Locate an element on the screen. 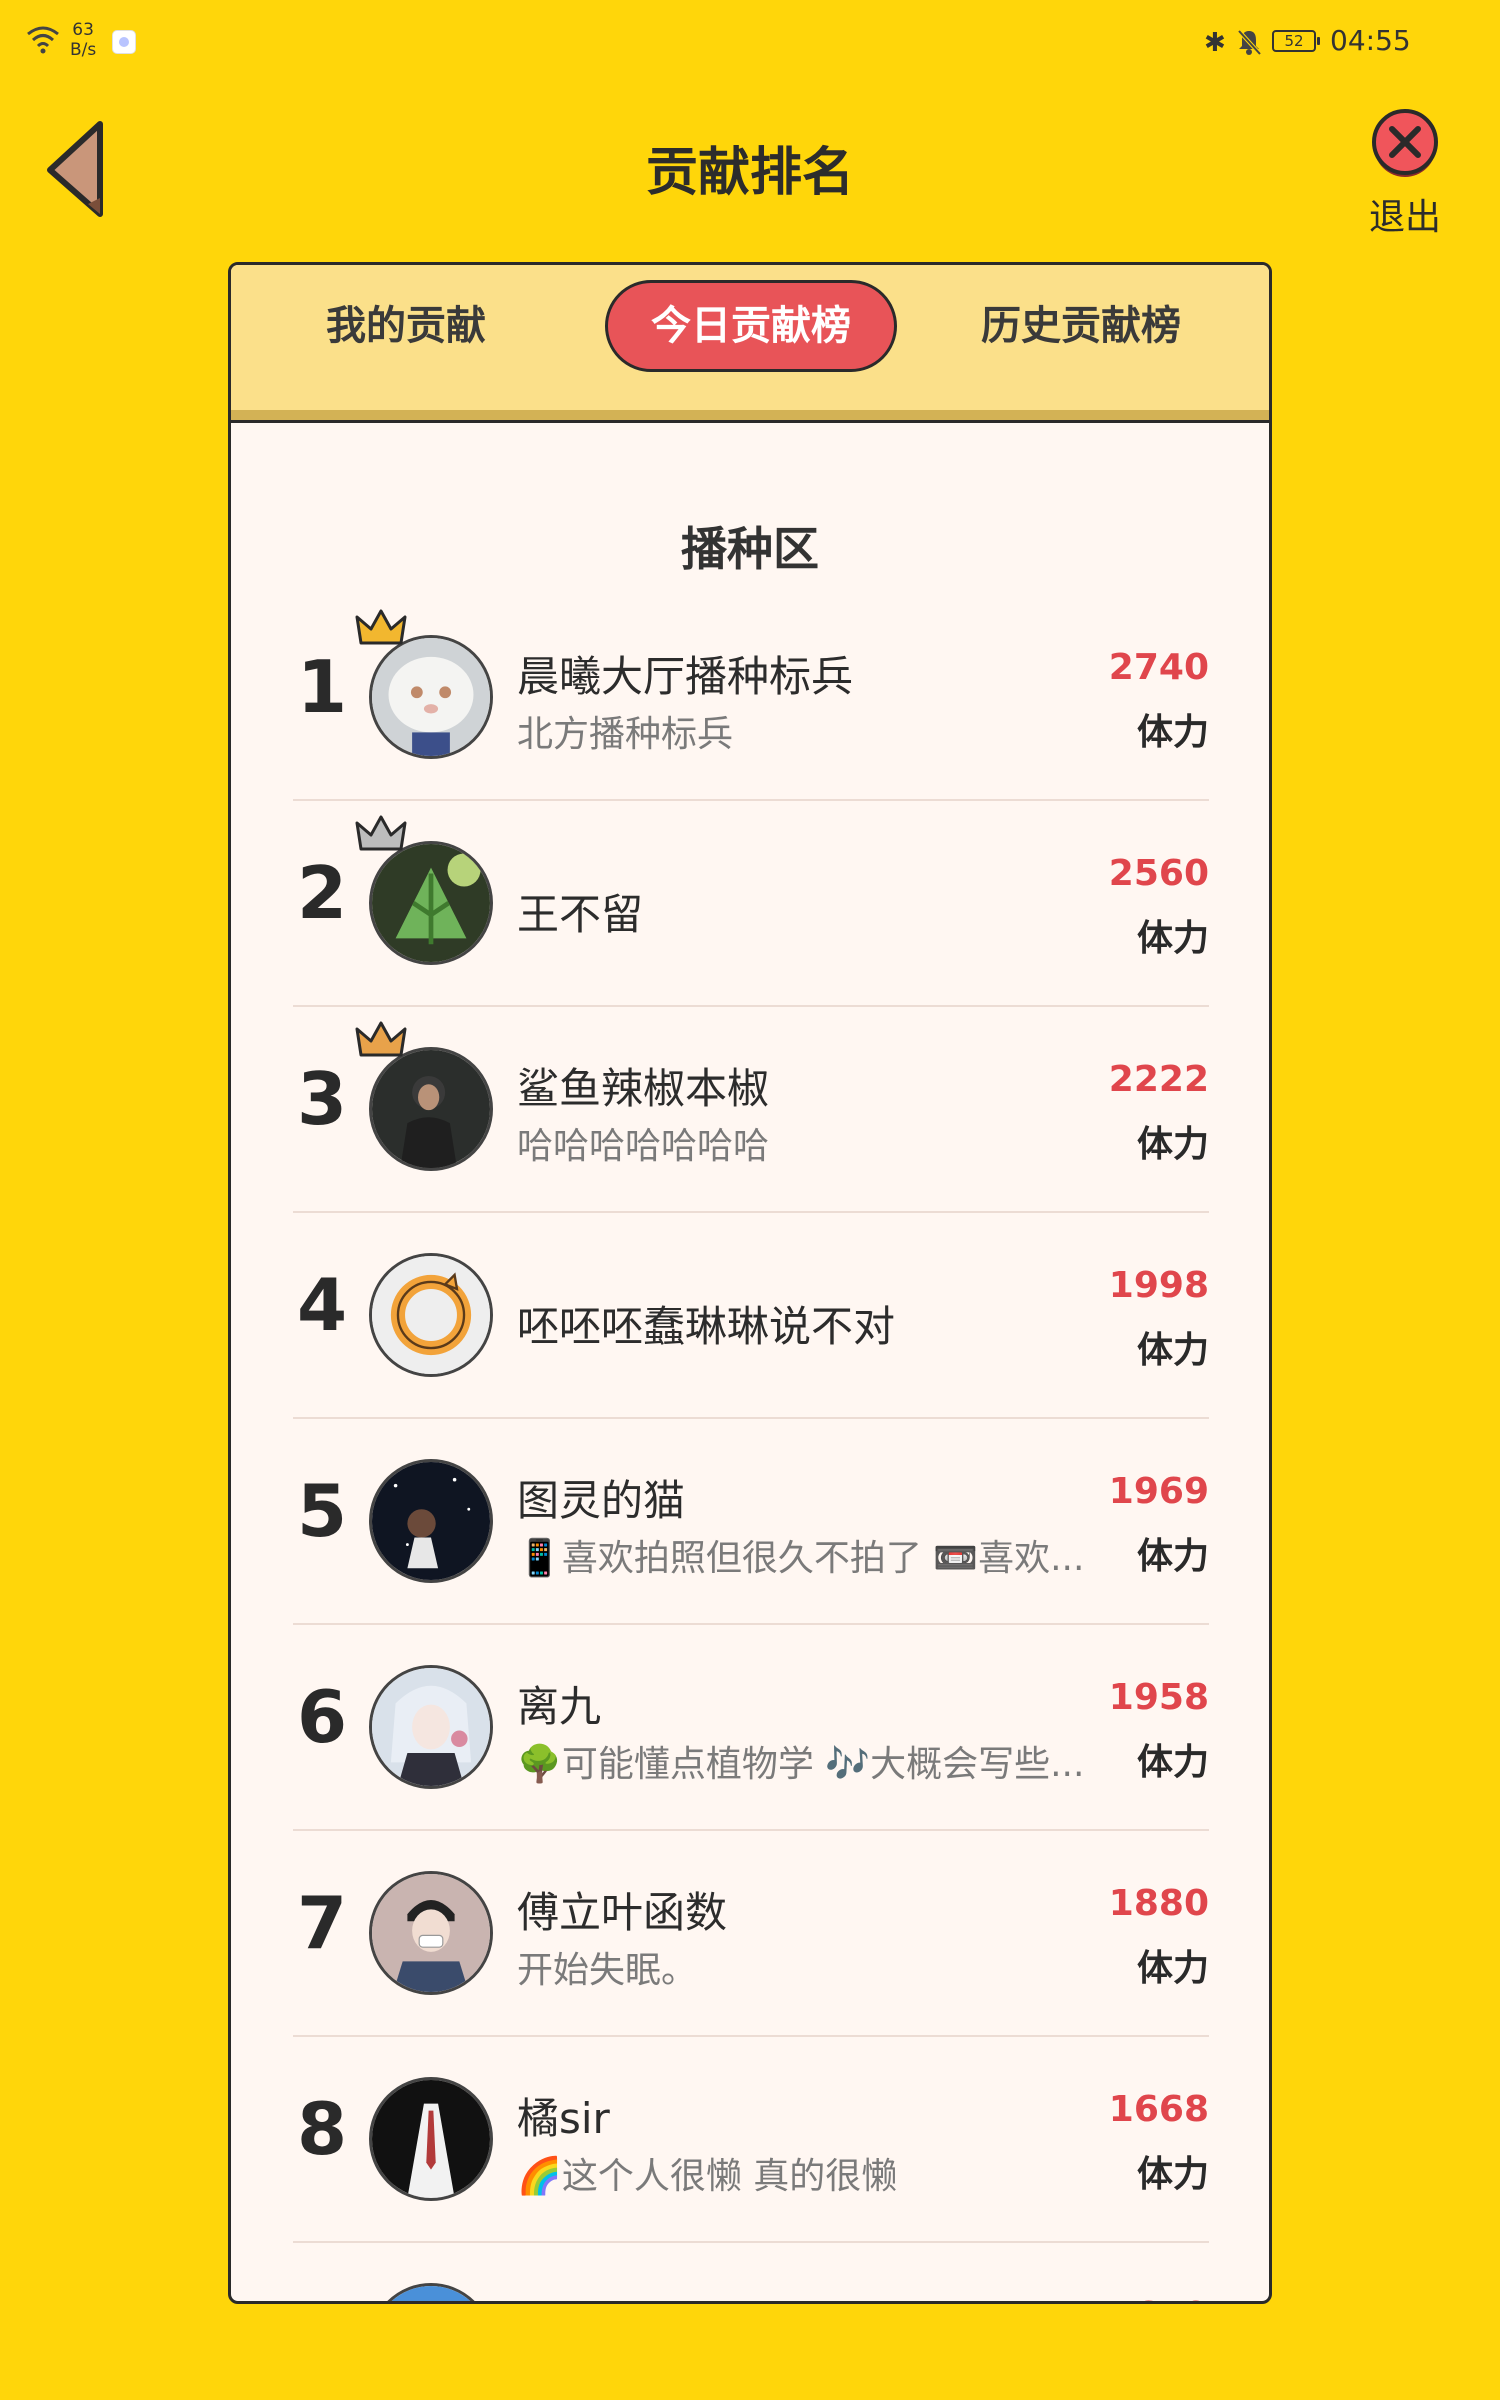  user-name: 离九 is located at coordinates (559, 1706).